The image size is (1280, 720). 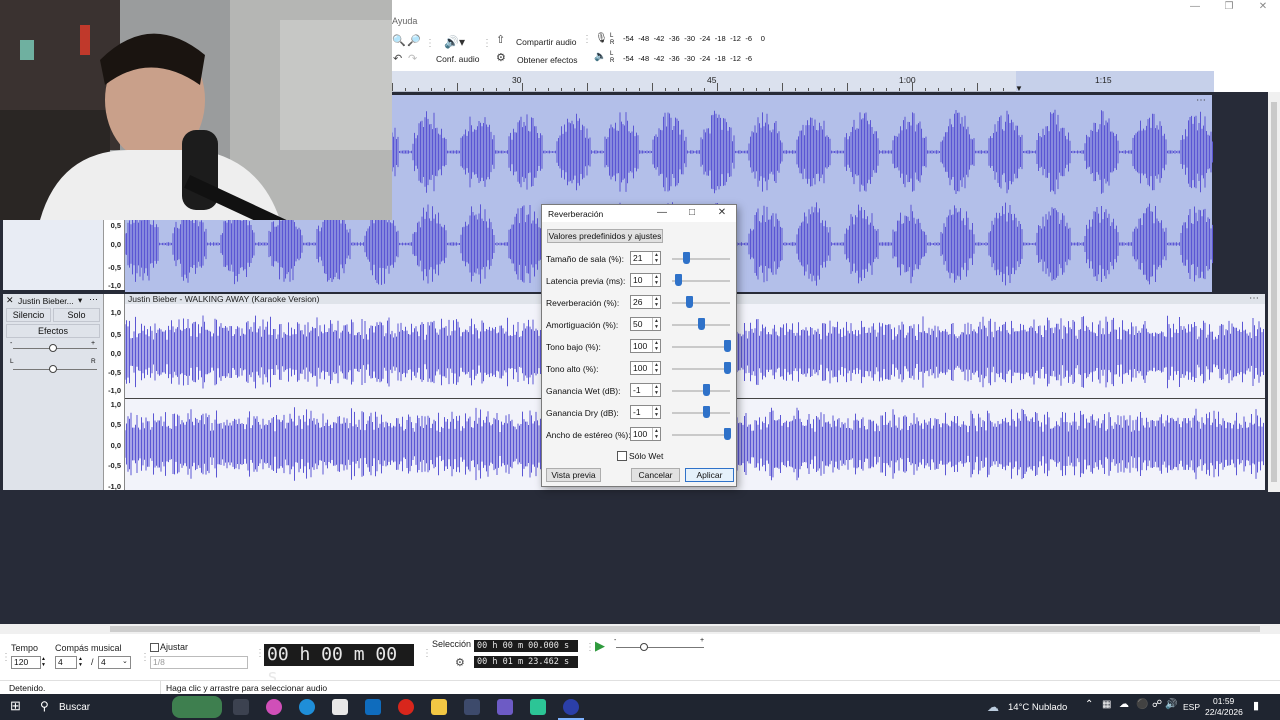 What do you see at coordinates (698, 60) in the screenshot?
I see `playback-meter: -54 -48 -42 -36 -30 -24 -18 -12 -6` at bounding box center [698, 60].